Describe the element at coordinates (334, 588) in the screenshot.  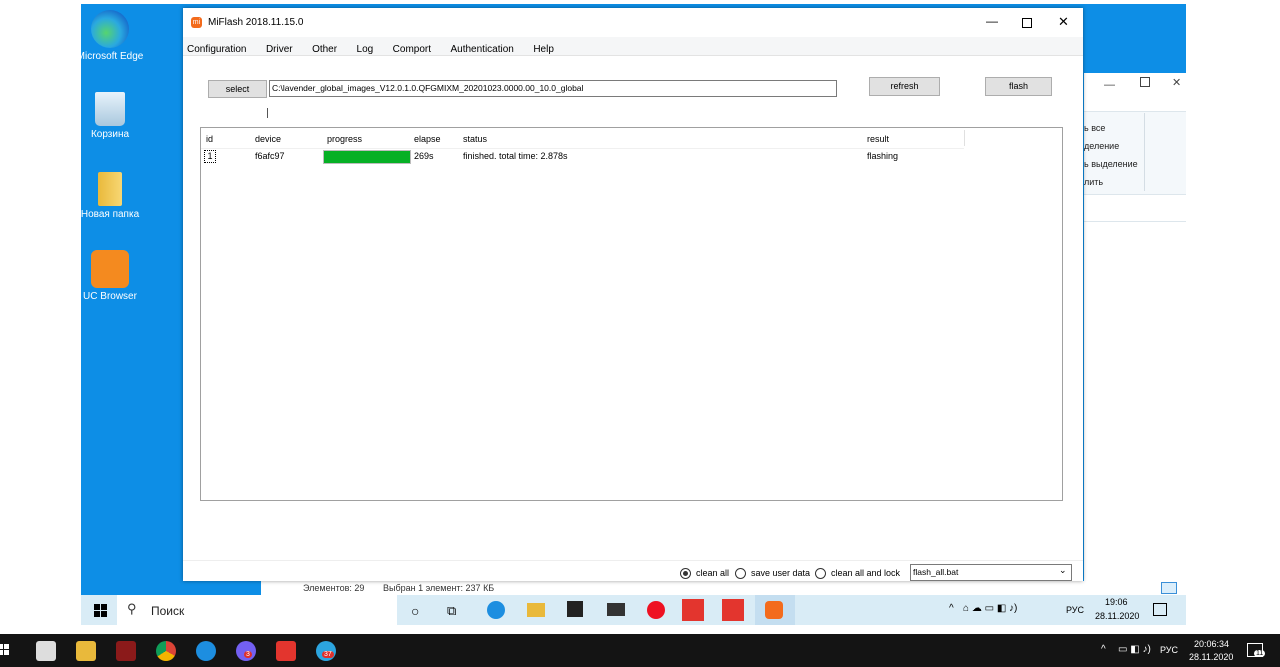
I see `status-item-count: Элементов: 29` at that location.